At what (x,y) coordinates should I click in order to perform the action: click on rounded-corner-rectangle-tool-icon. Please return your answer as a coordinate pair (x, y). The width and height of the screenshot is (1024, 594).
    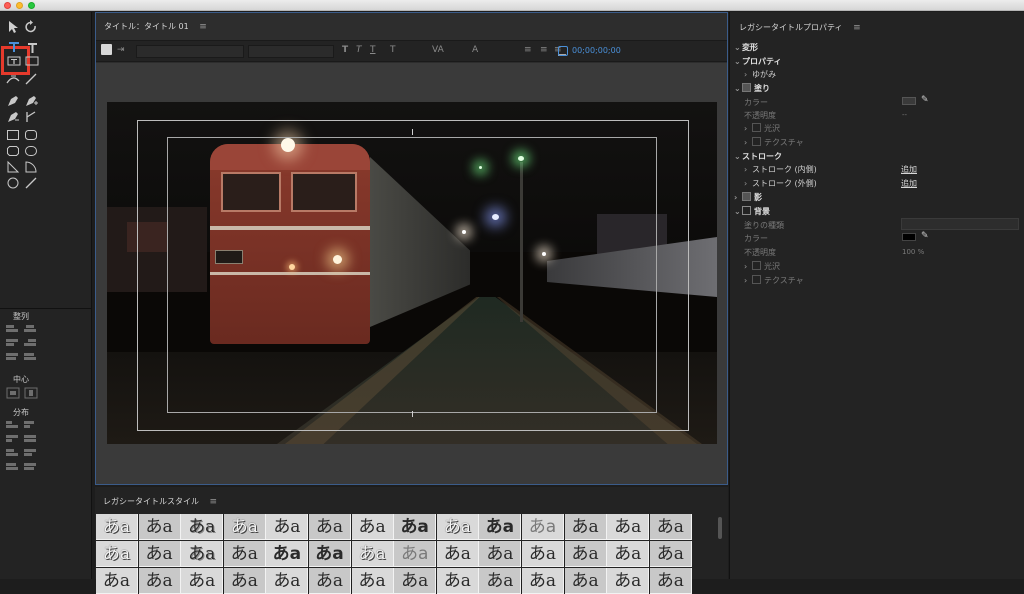
    Looking at the image, I should click on (31, 151).